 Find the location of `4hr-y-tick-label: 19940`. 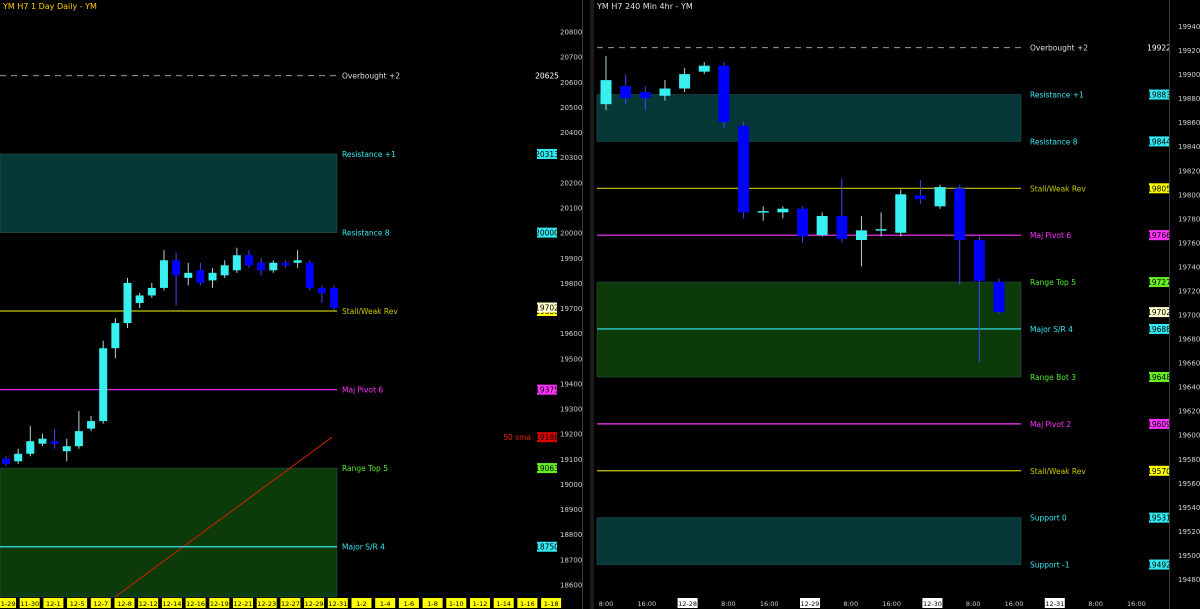

4hr-y-tick-label: 19940 is located at coordinates (1189, 27).